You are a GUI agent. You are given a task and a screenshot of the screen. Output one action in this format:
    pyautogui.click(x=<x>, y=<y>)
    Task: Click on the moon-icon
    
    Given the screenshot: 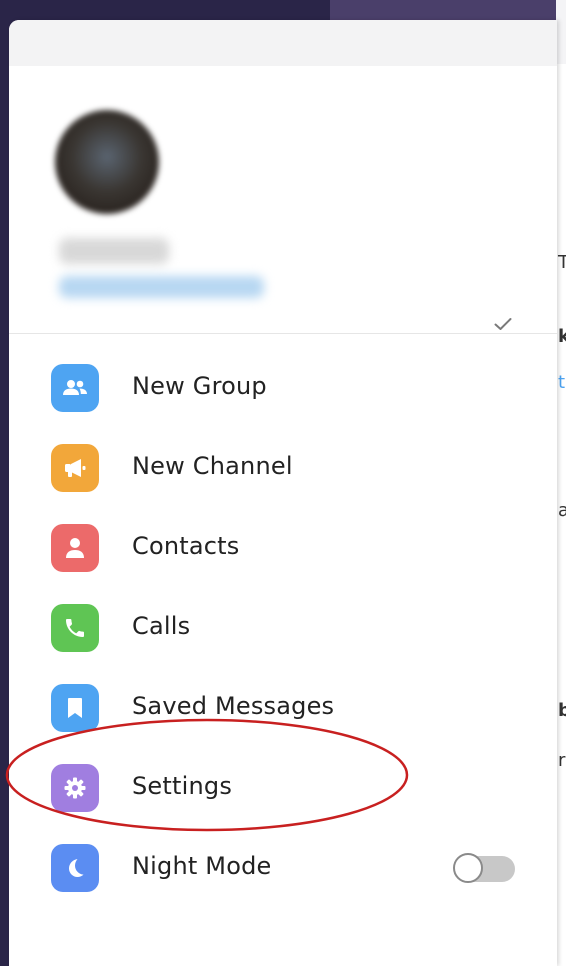 What is the action you would take?
    pyautogui.click(x=75, y=868)
    